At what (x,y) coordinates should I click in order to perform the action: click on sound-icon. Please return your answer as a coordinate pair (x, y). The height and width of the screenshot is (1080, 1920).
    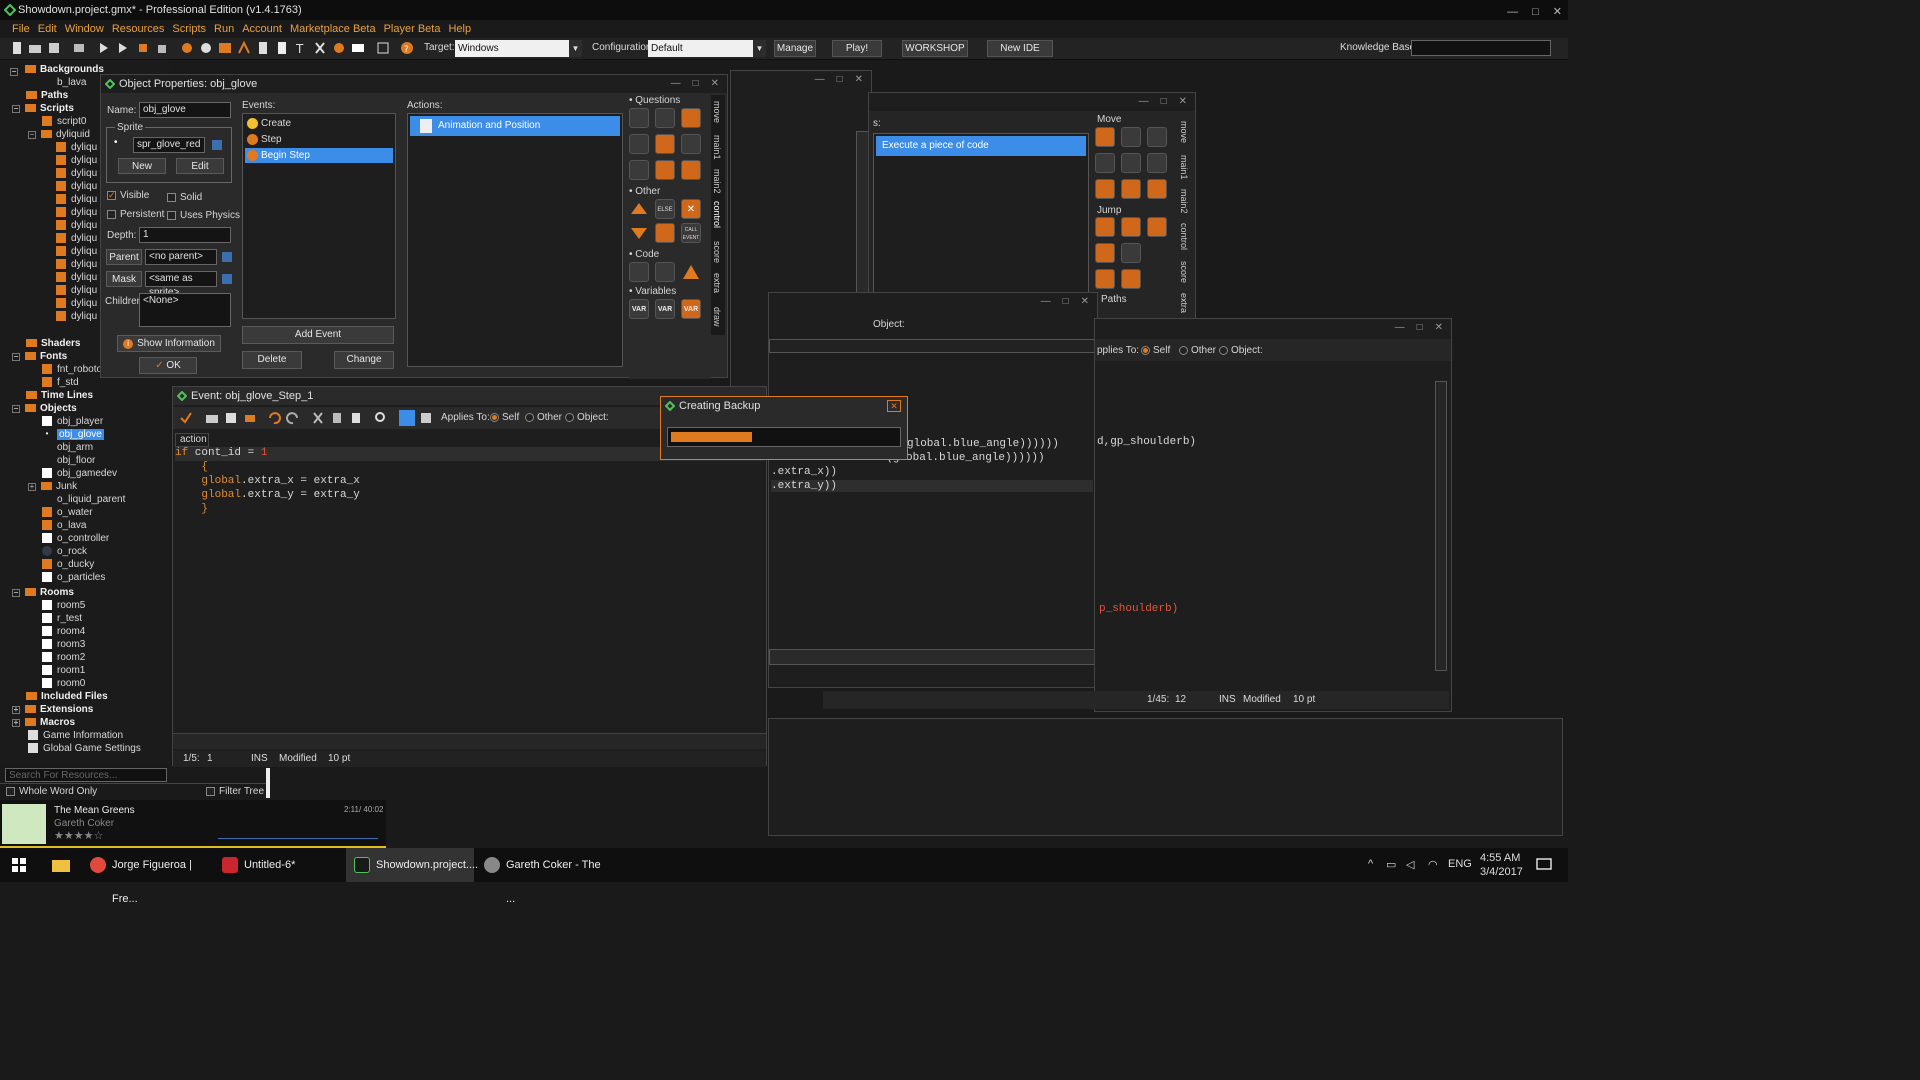
    Looking at the image, I should click on (206, 48).